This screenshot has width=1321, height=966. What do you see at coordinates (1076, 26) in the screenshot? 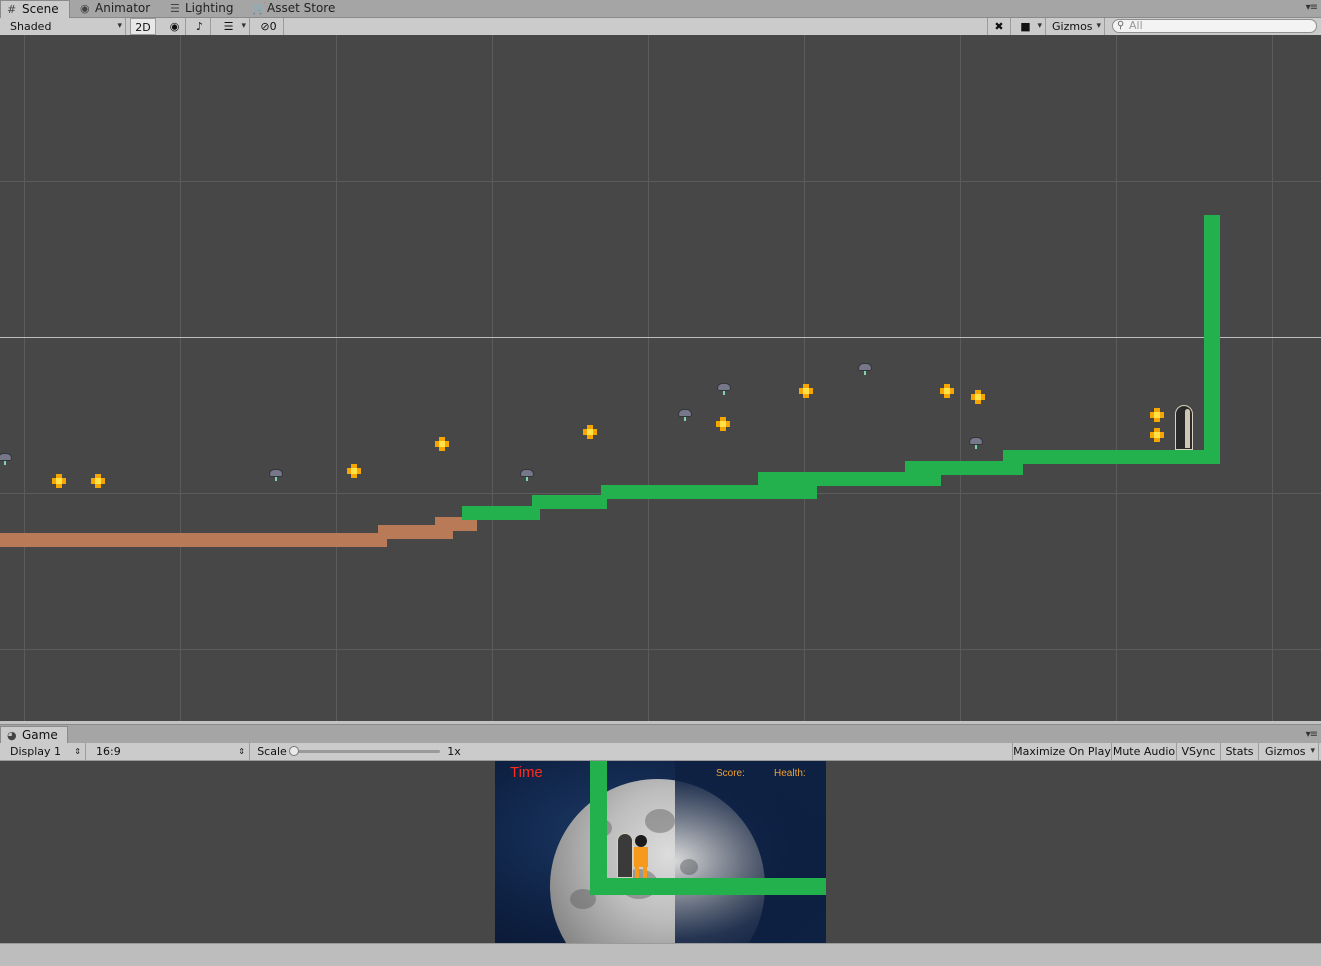
I see `gizmos-dropdown: Gizmos` at bounding box center [1076, 26].